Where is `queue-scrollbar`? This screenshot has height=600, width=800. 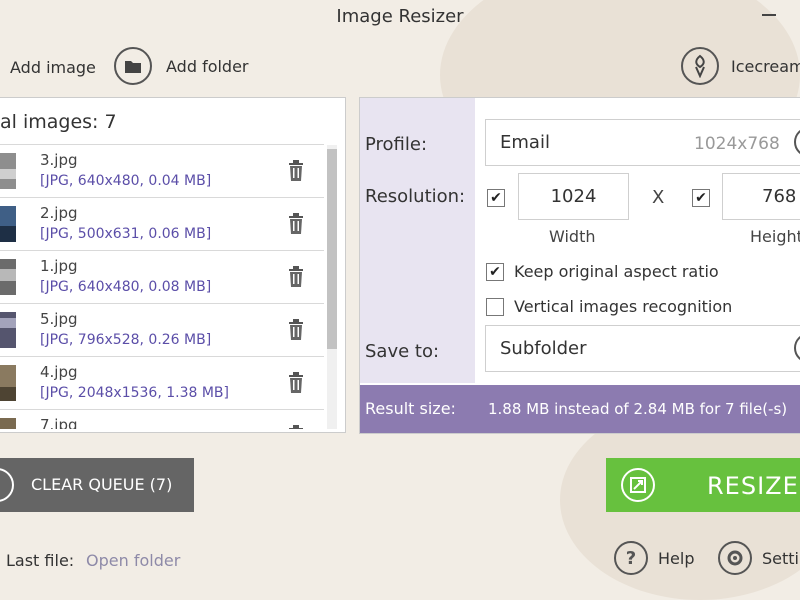 queue-scrollbar is located at coordinates (332, 287).